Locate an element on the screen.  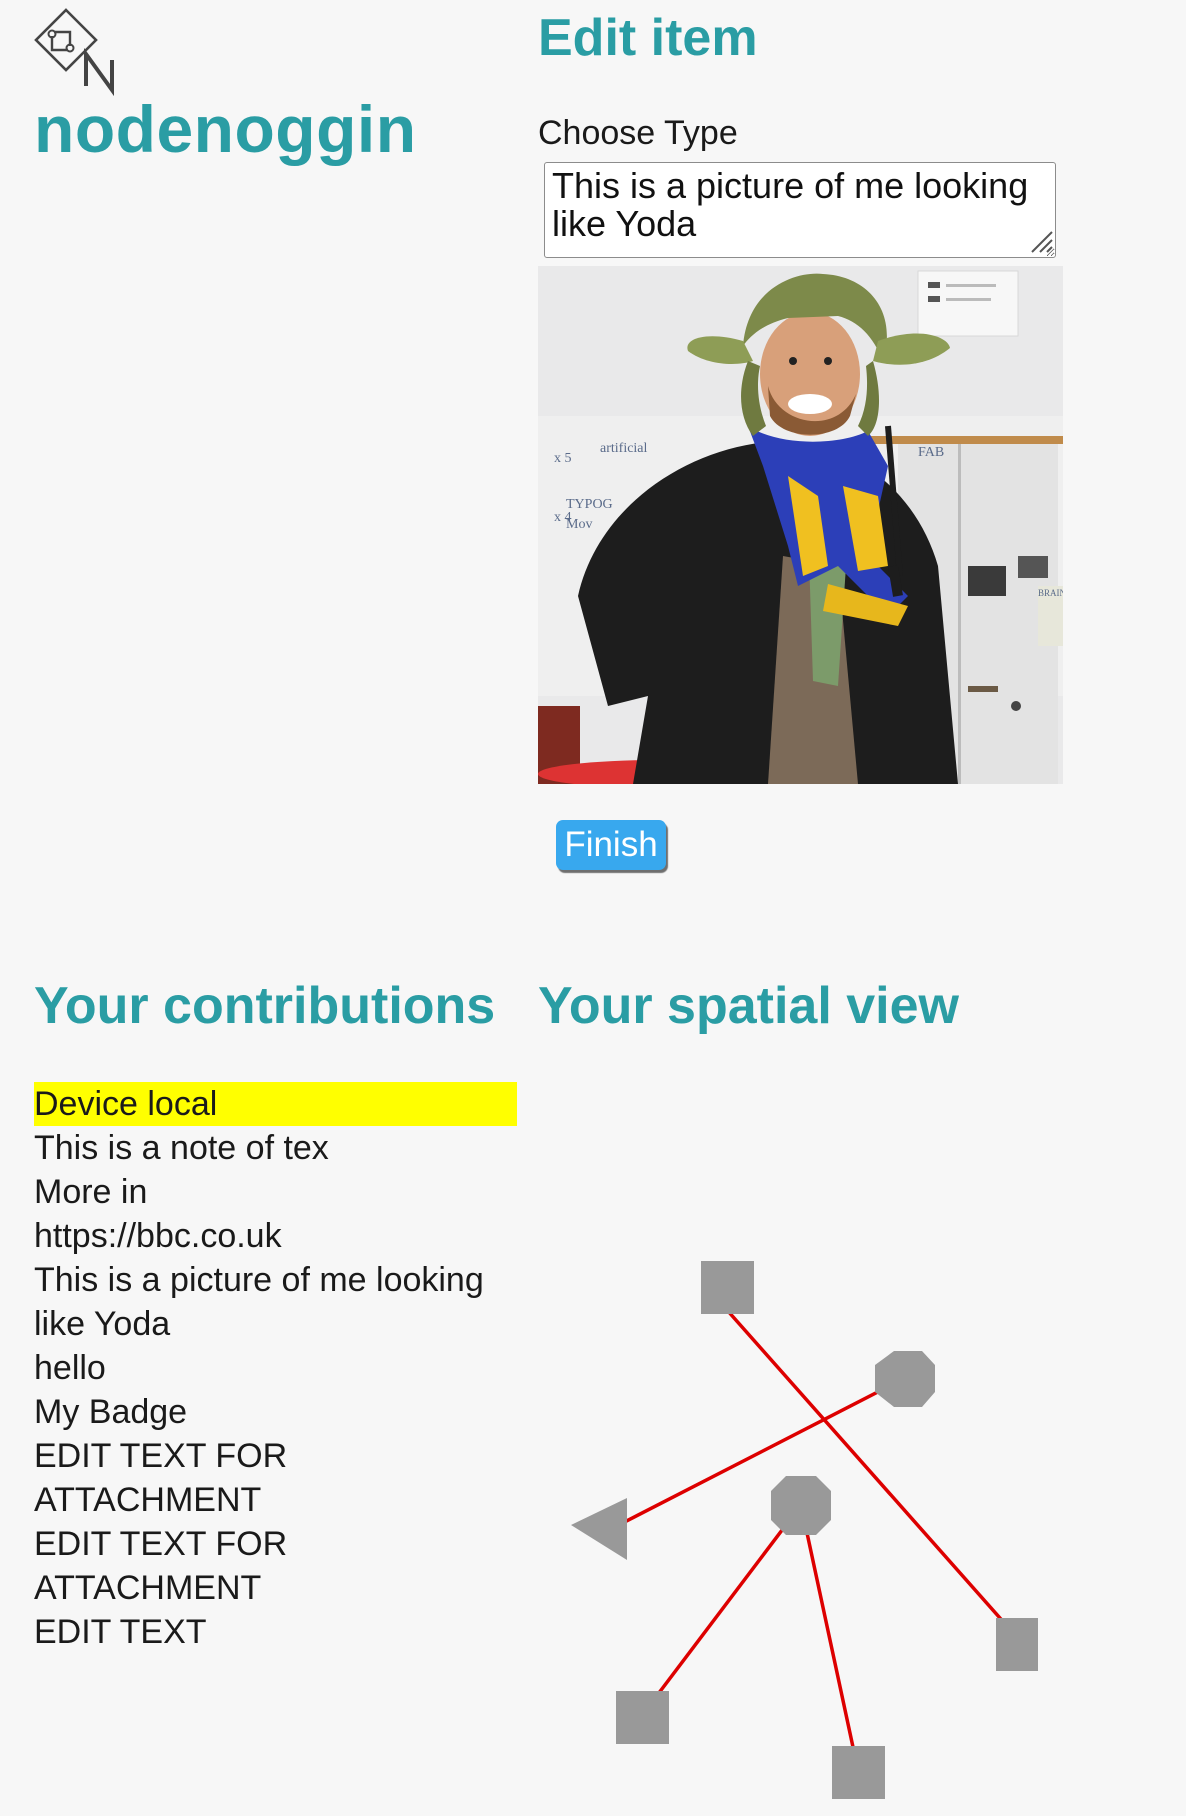
svg-text: x 4 is located at coordinates (563, 517).